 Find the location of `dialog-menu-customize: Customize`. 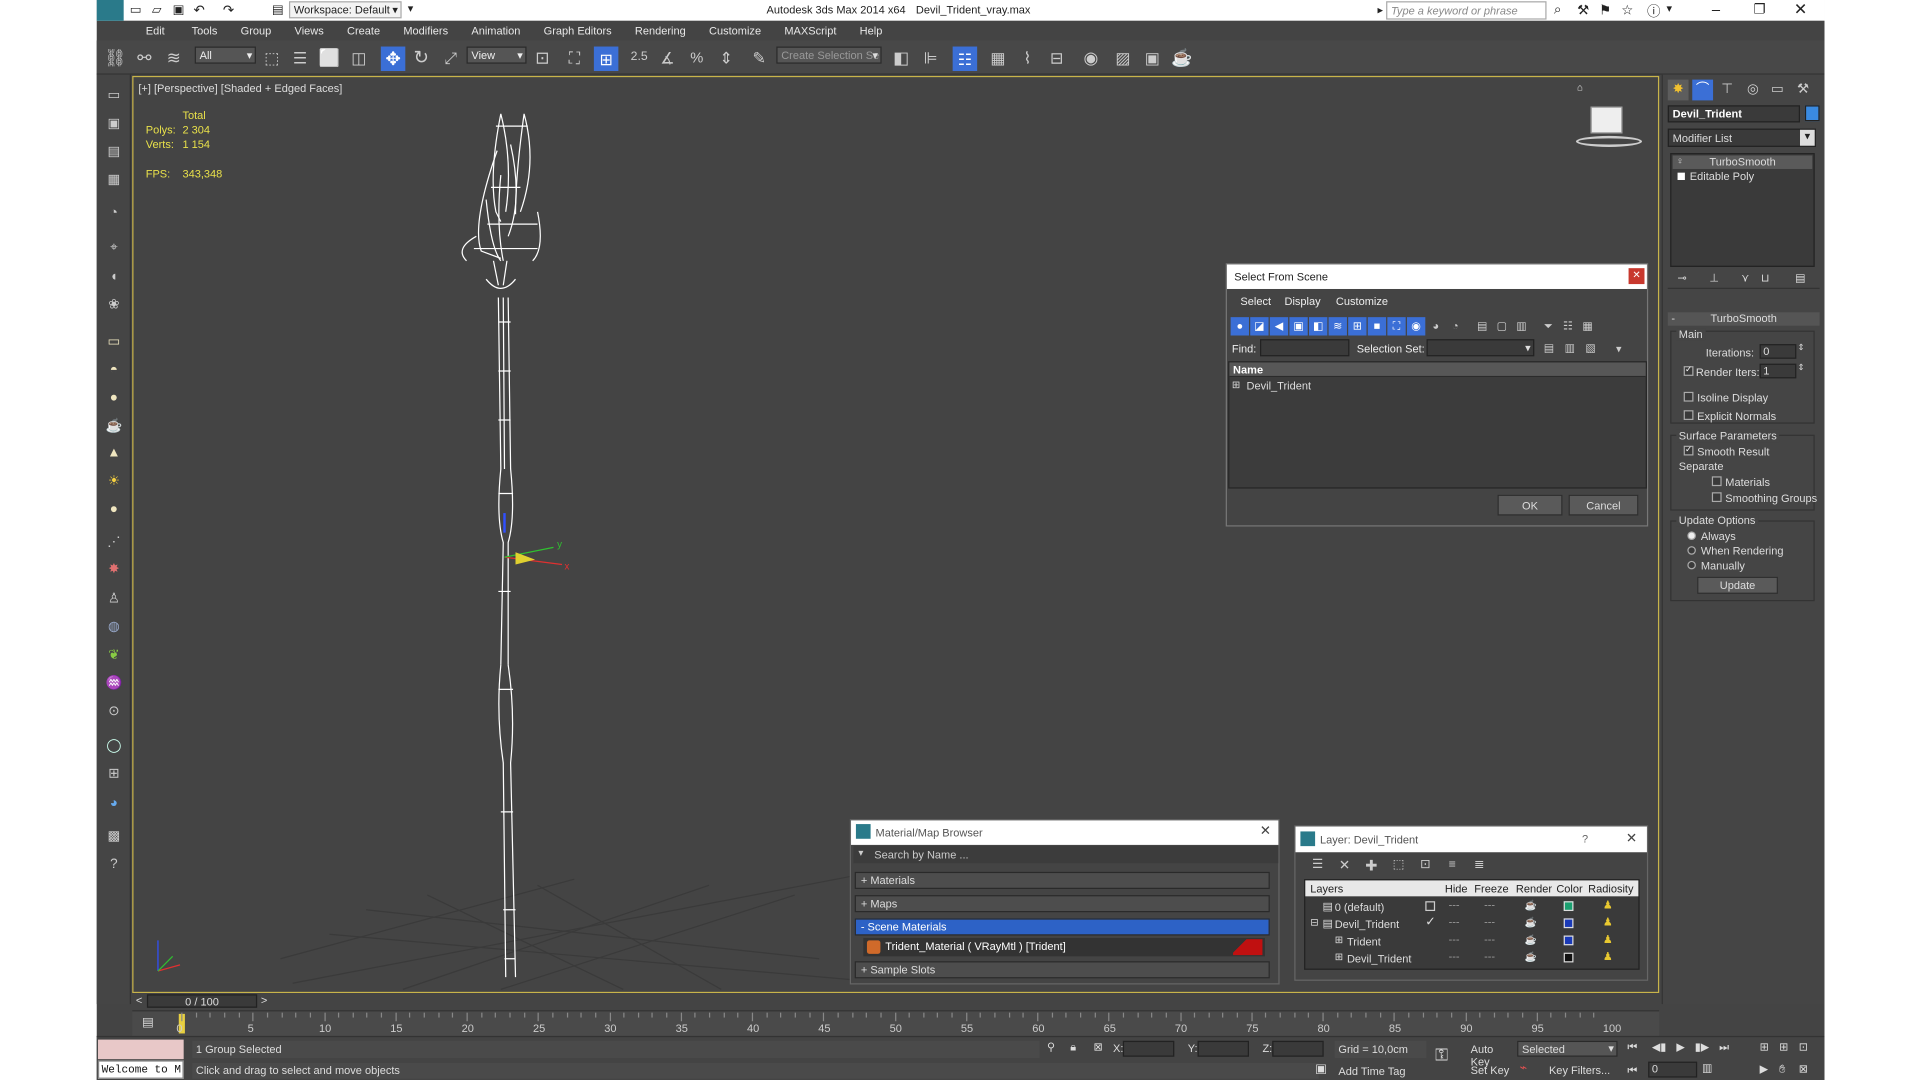

dialog-menu-customize: Customize is located at coordinates (1362, 301).